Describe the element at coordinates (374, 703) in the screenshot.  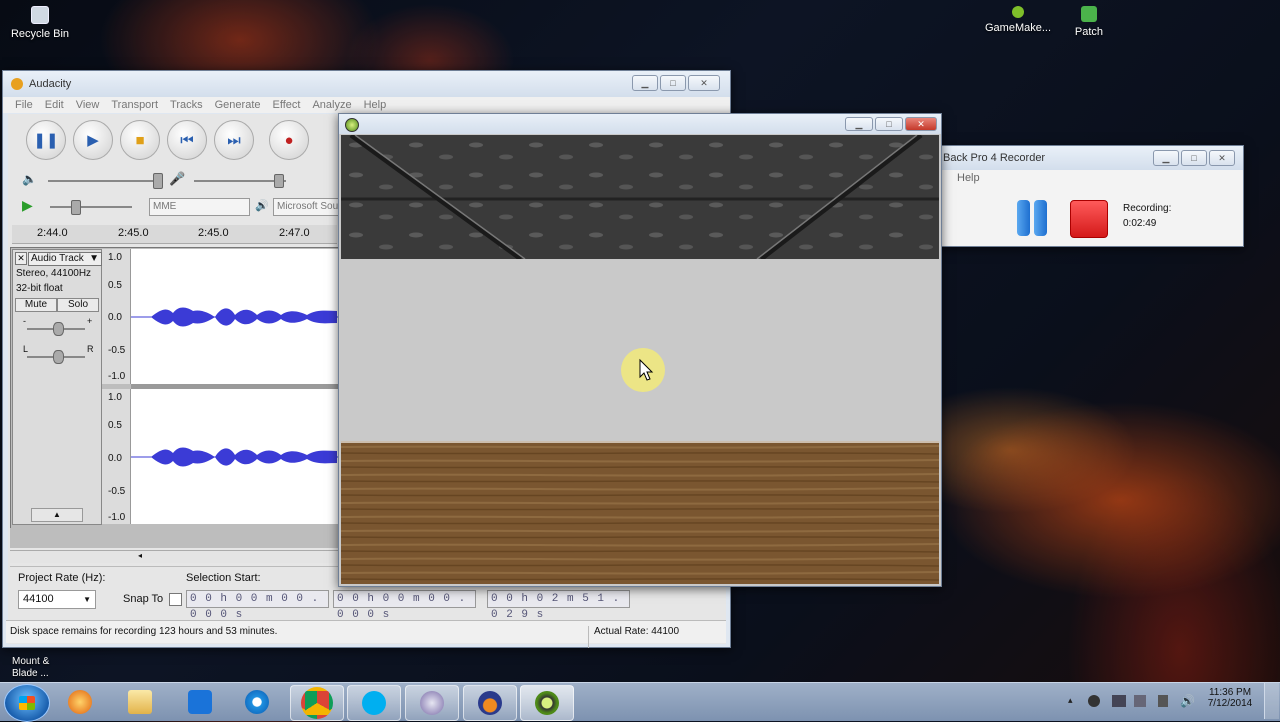
I see `taskbar-skype` at that location.